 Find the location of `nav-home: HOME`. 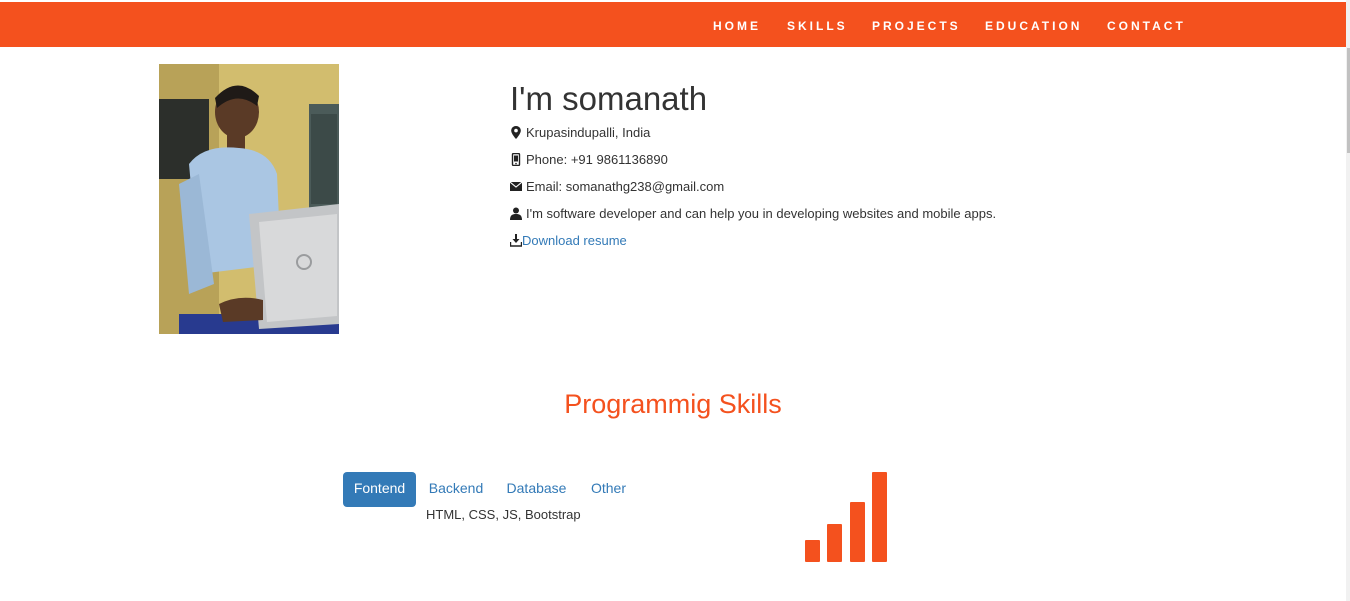

nav-home: HOME is located at coordinates (737, 26).